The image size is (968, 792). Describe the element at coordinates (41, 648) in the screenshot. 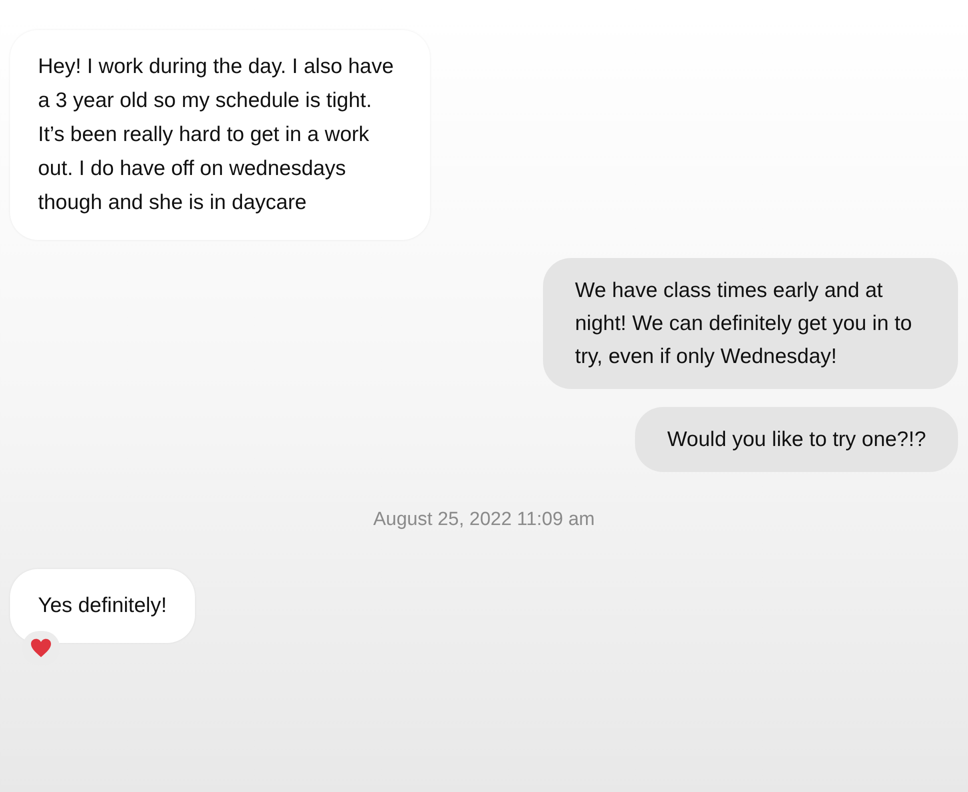

I see `heart-icon` at that location.